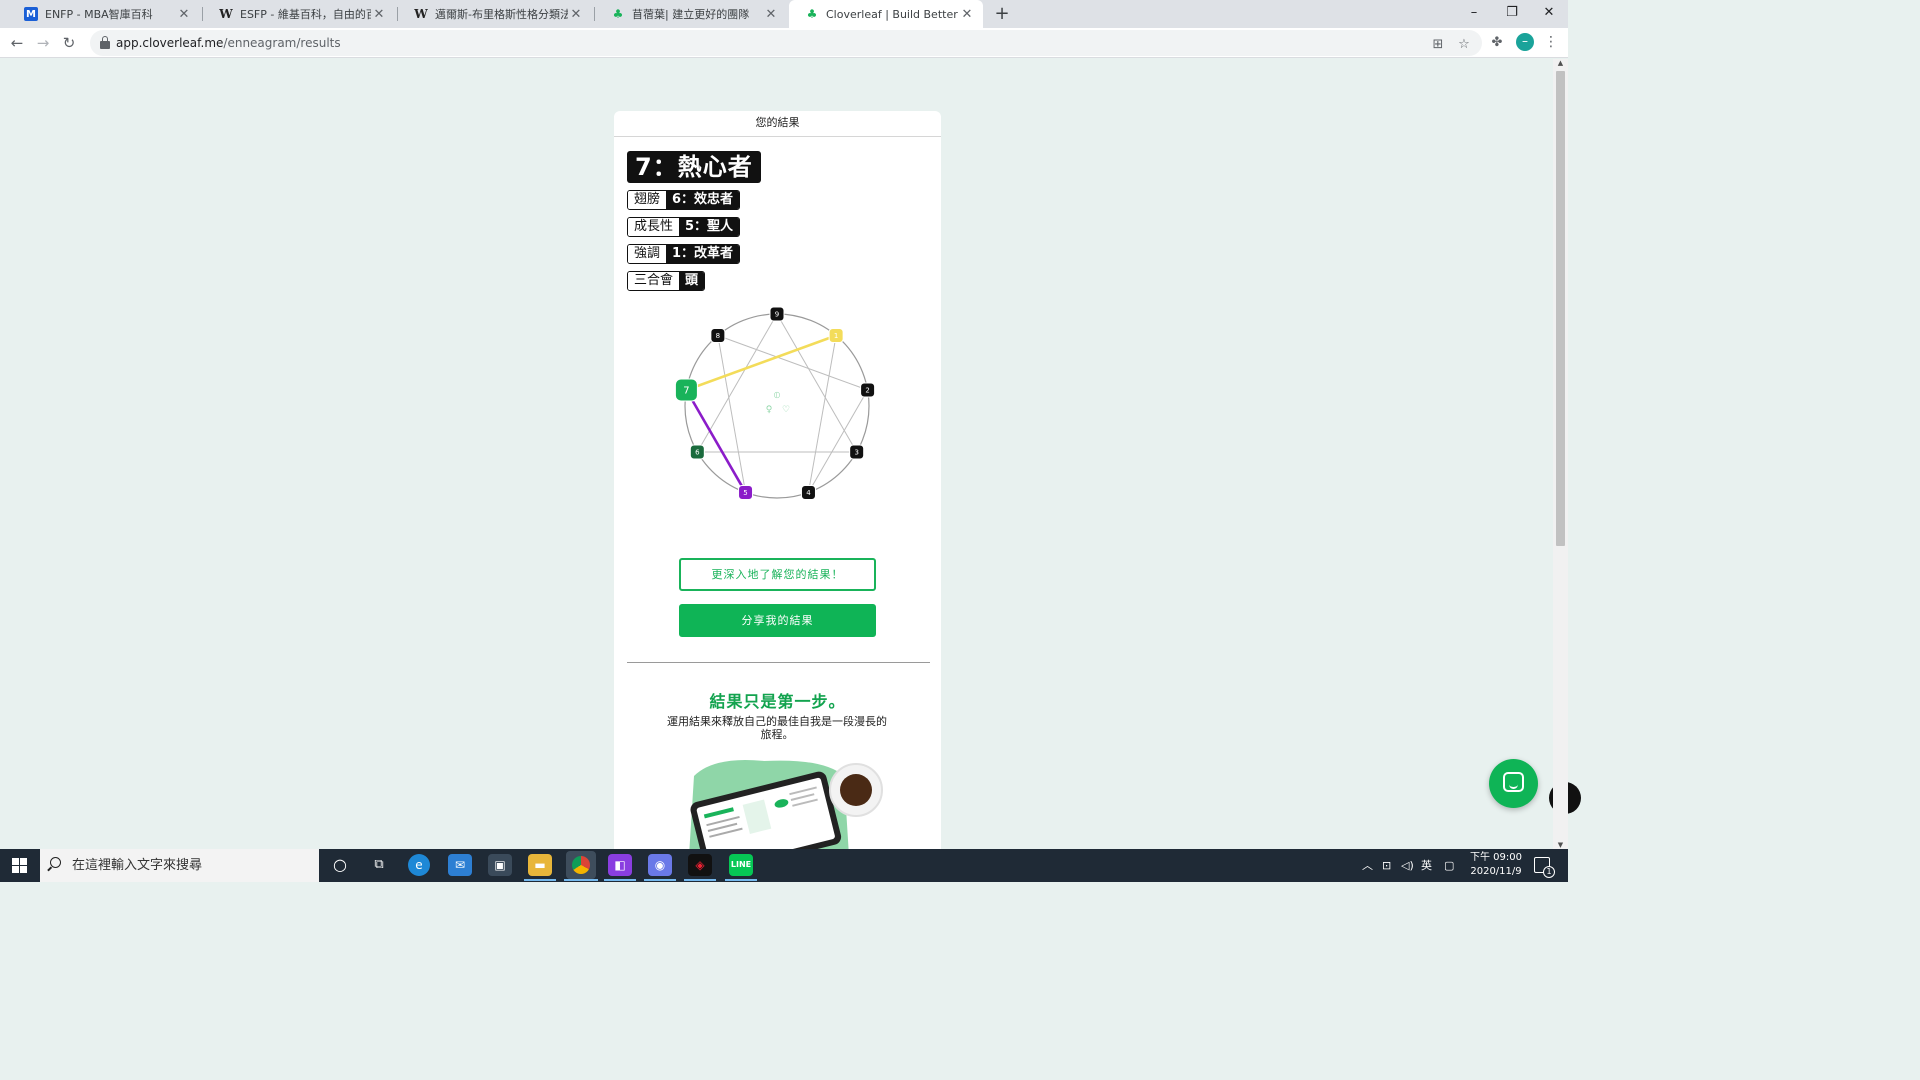  What do you see at coordinates (817, 383) in the screenshot?
I see `enneagram-line` at bounding box center [817, 383].